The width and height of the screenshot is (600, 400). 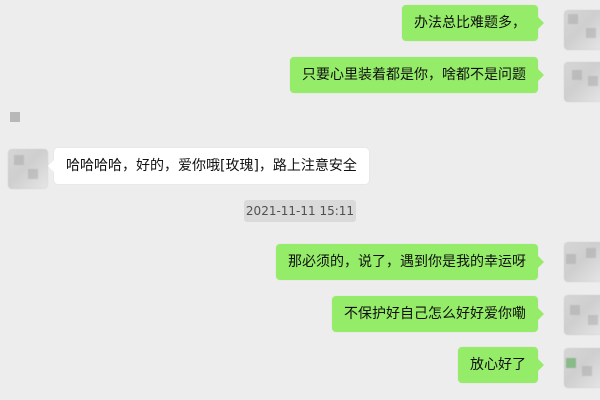 I want to click on message-bubble-outgoing: 只要心里装着都是你，啥都不是问题, so click(x=417, y=75).